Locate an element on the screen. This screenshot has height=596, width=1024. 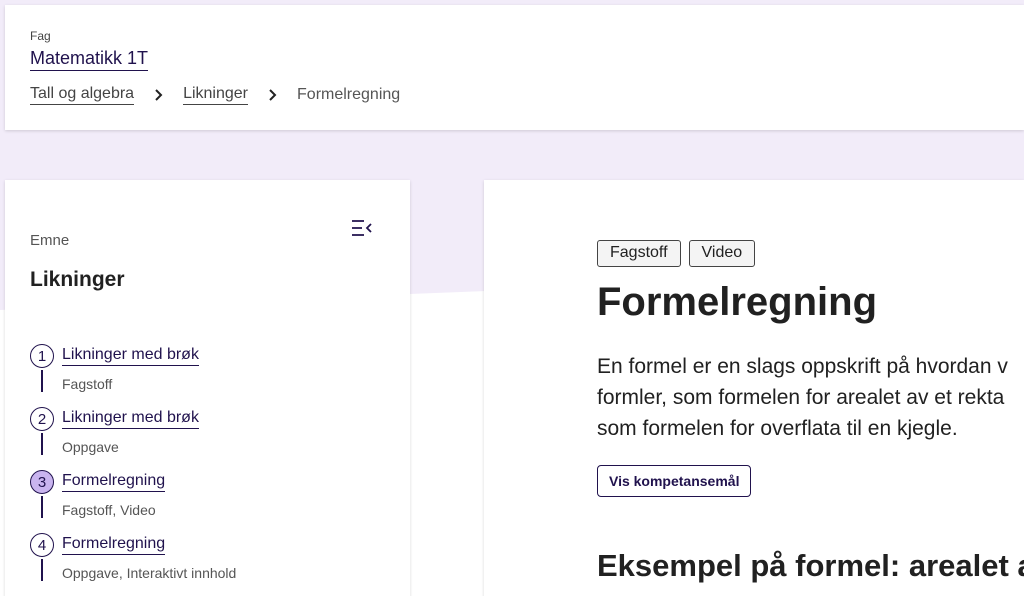
step-number: 2 is located at coordinates (42, 419).